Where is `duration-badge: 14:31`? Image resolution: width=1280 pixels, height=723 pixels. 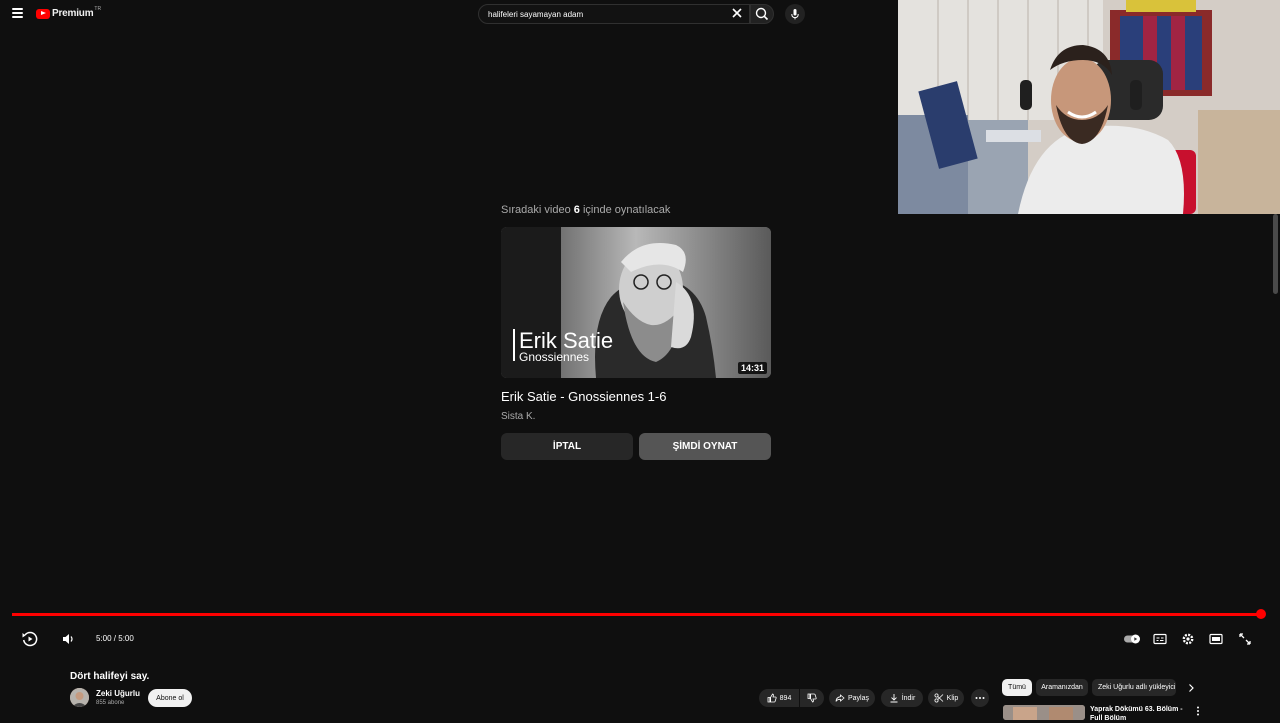 duration-badge: 14:31 is located at coordinates (752, 368).